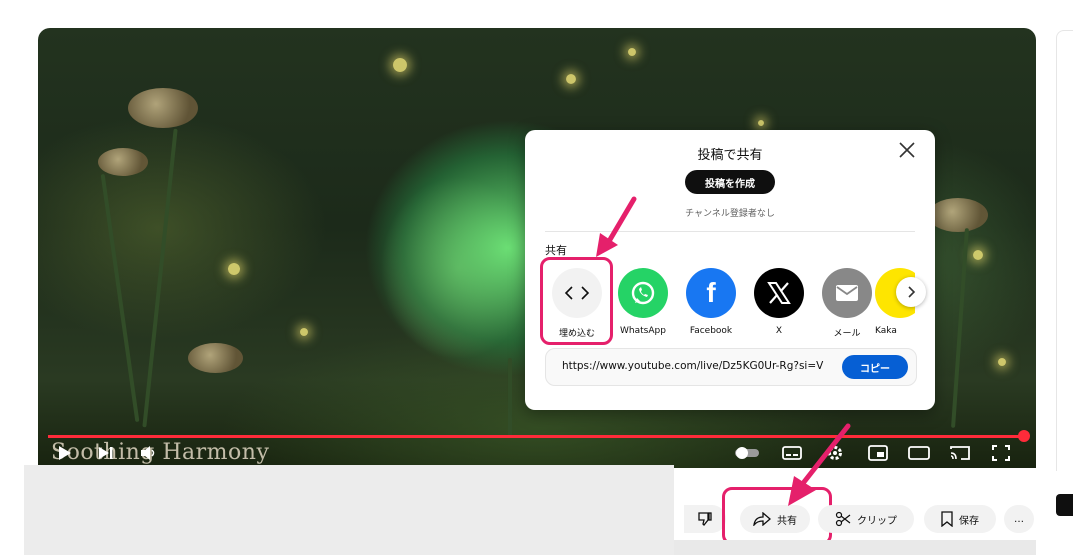 Image resolution: width=1073 pixels, height=555 pixels. I want to click on volume-button, so click(149, 453).